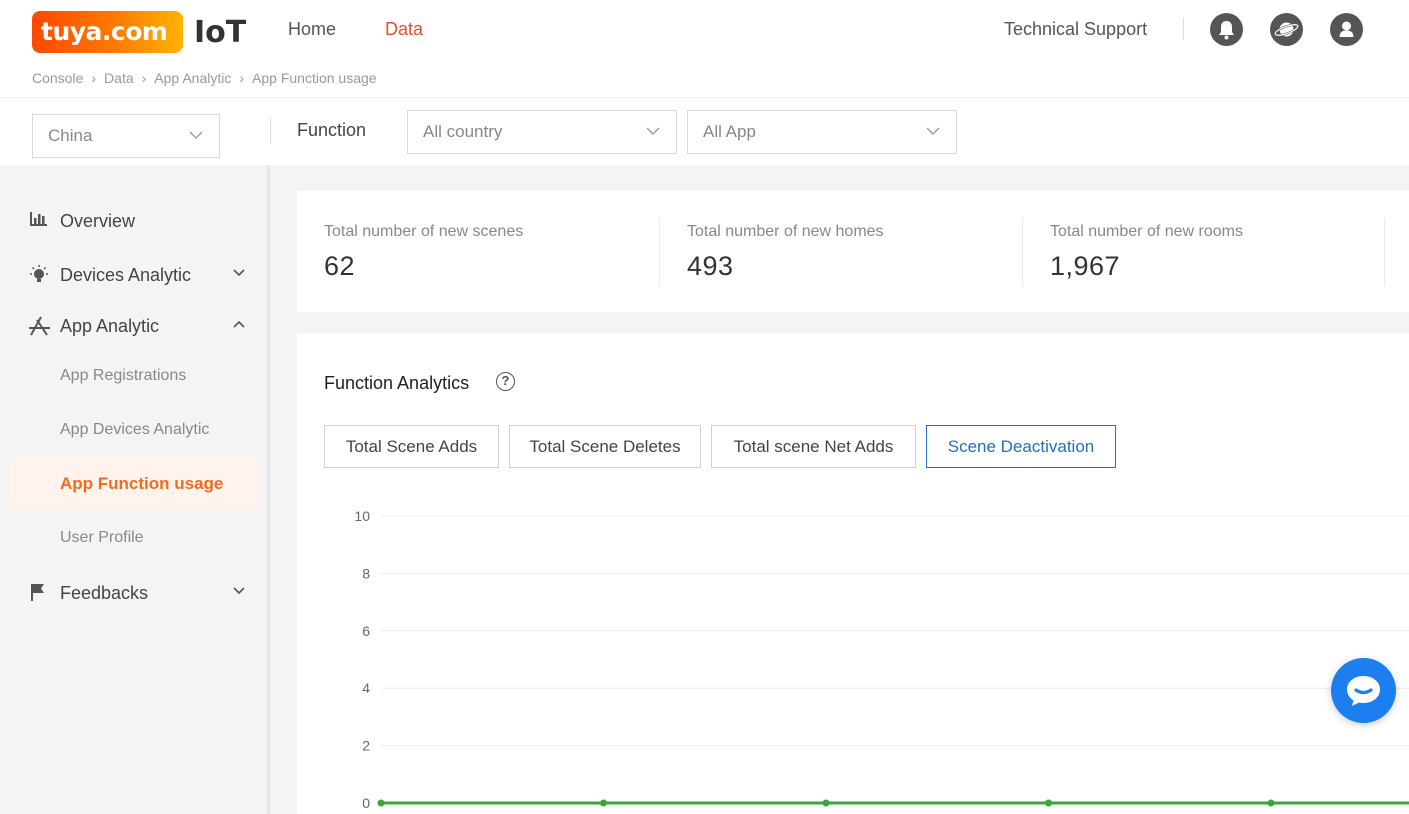 The width and height of the screenshot is (1409, 814). I want to click on stat-title: Total number of new scenes, so click(424, 231).